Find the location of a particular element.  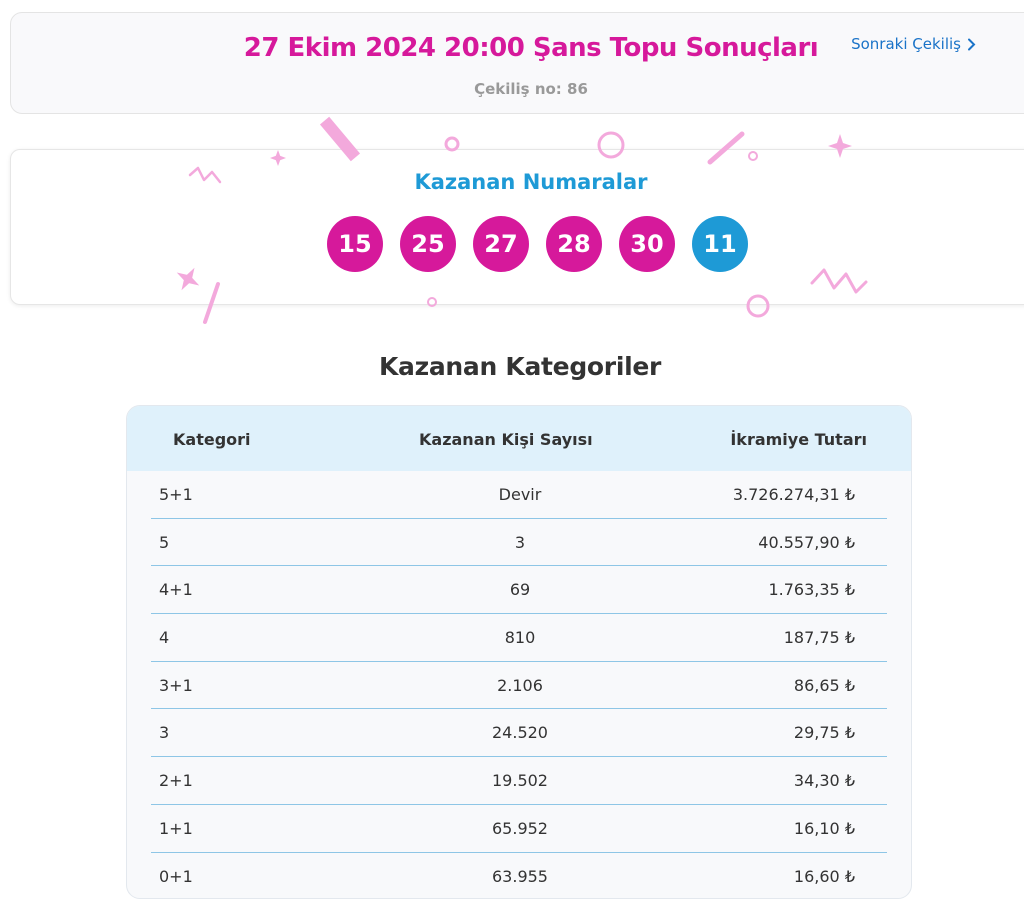

cell-prize: 34,30 ₺ is located at coordinates (824, 781).